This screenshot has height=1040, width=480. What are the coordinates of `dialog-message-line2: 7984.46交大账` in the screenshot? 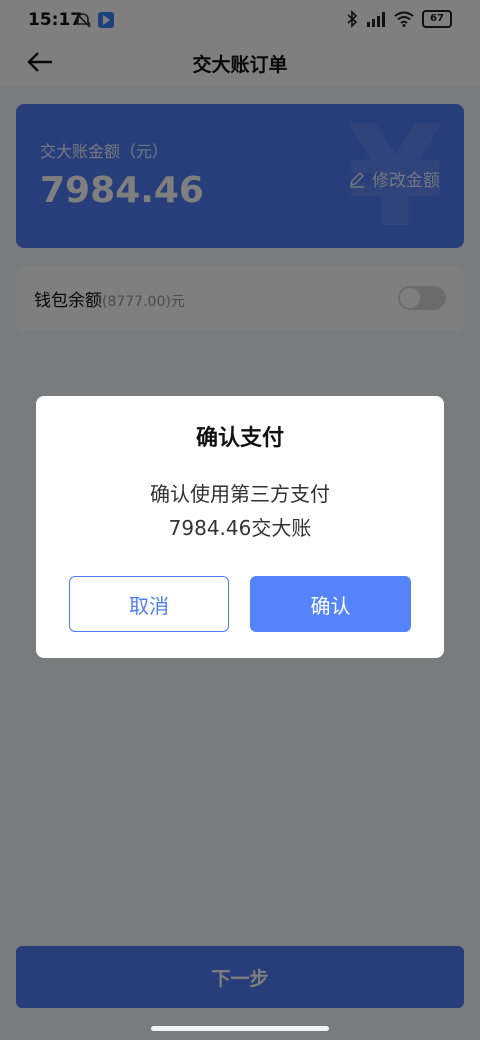 It's located at (240, 528).